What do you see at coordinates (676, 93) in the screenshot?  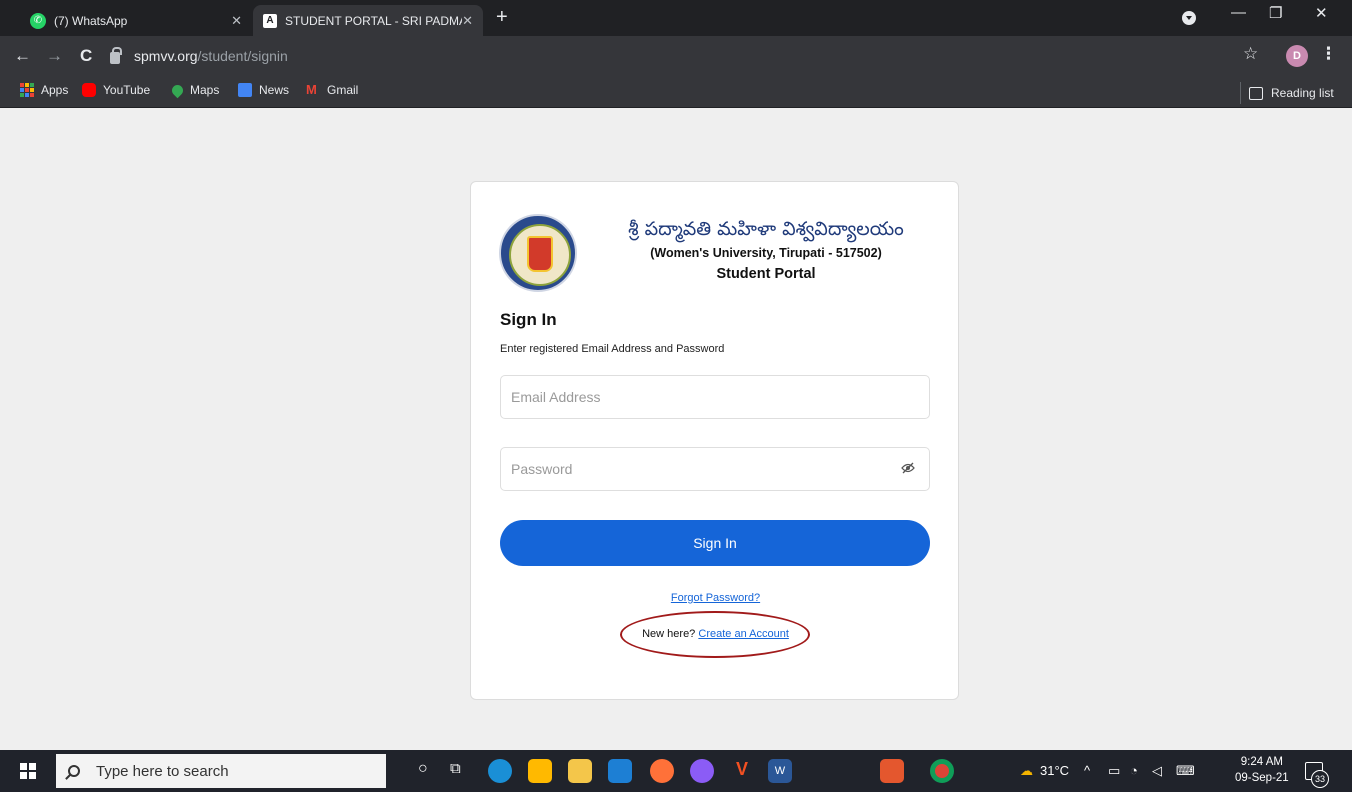 I see `bookmarks-bar: Apps YouTube Maps News M Gmail` at bounding box center [676, 93].